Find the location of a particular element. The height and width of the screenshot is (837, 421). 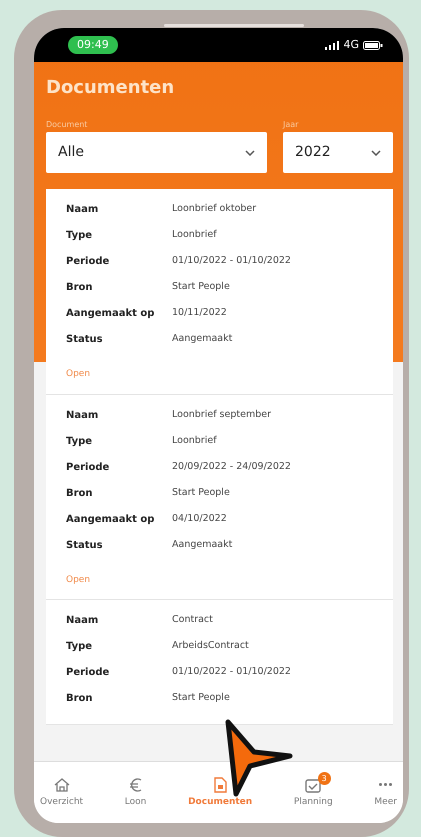

status-time: 09:49 is located at coordinates (93, 45).